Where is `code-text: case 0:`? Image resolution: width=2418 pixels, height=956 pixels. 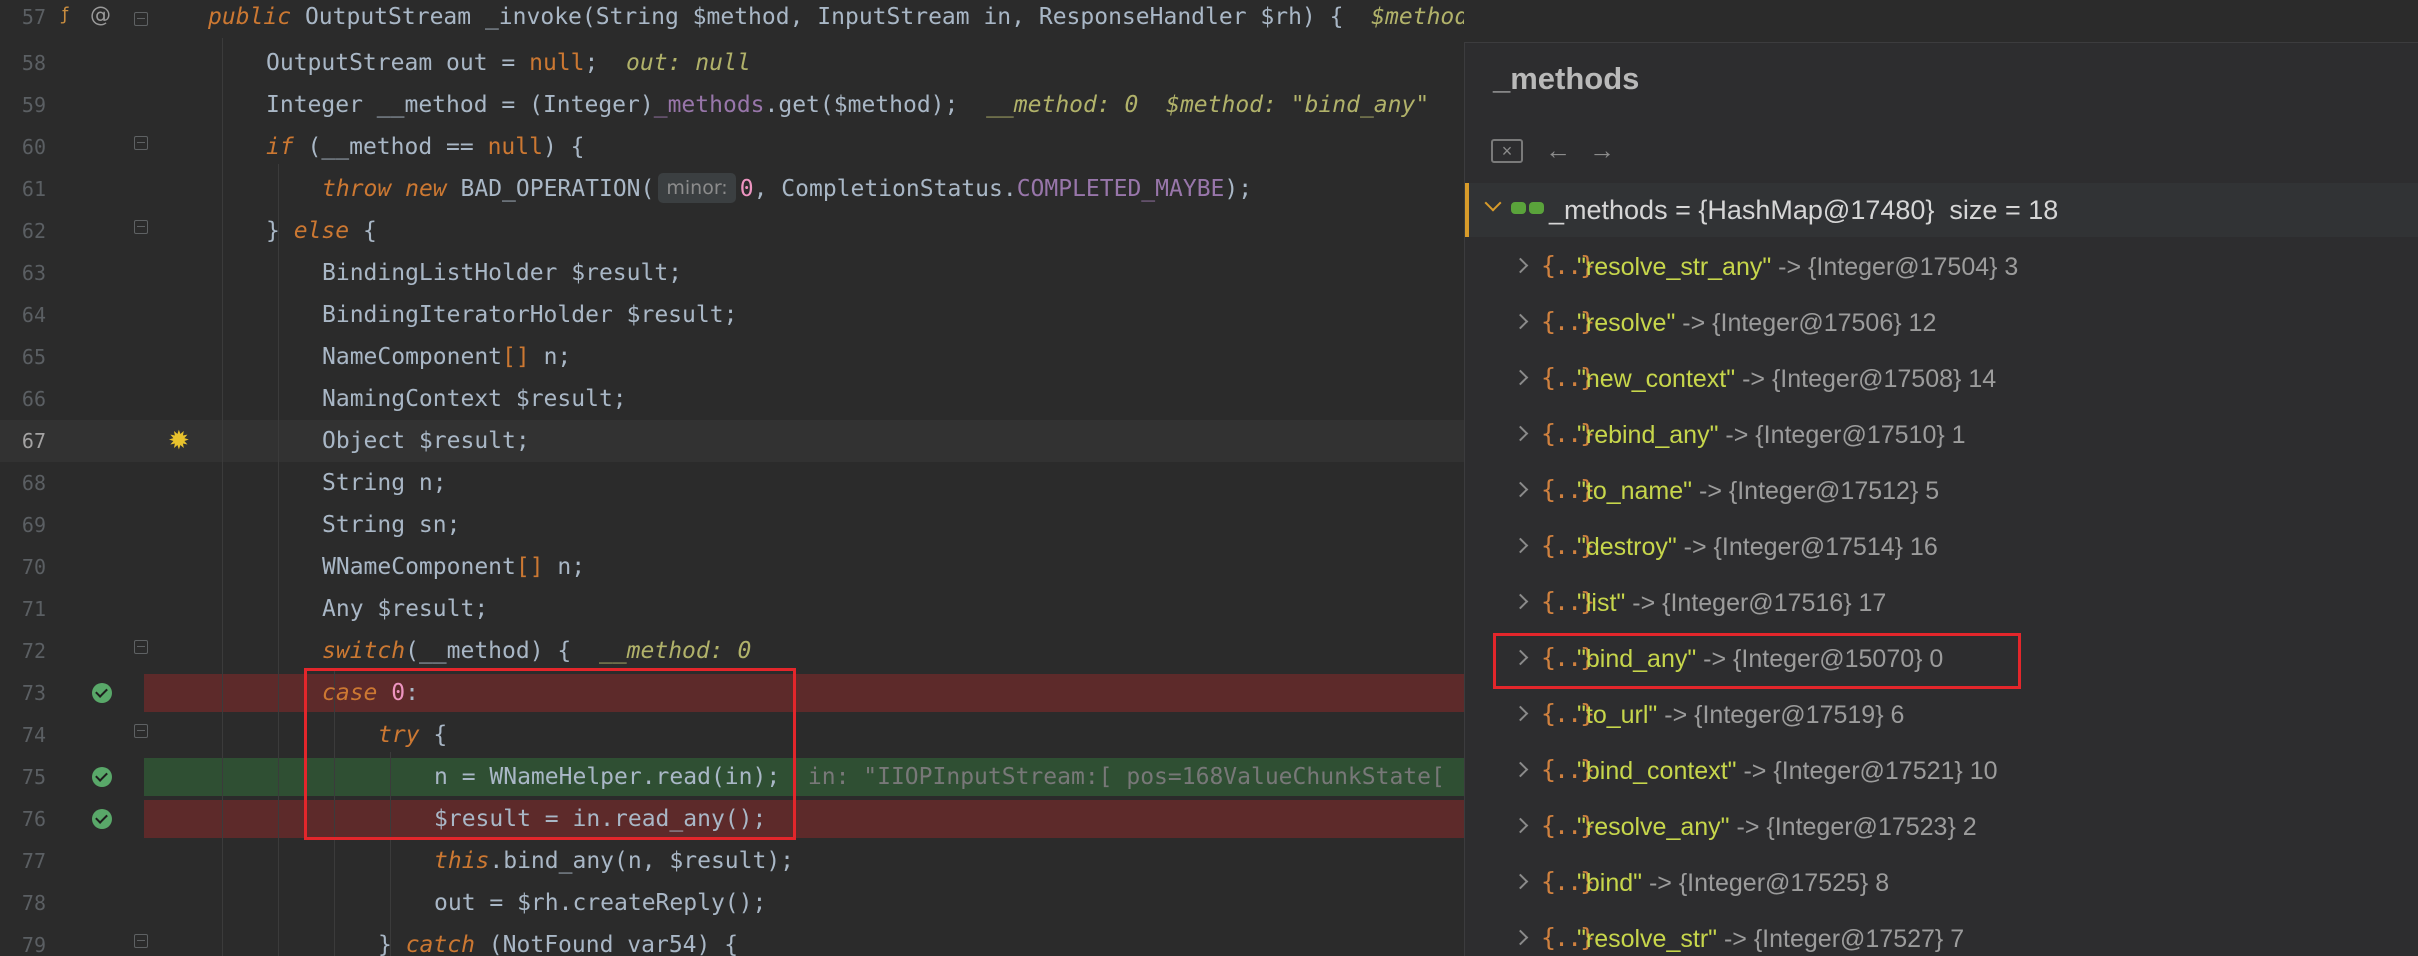 code-text: case 0: is located at coordinates (370, 693).